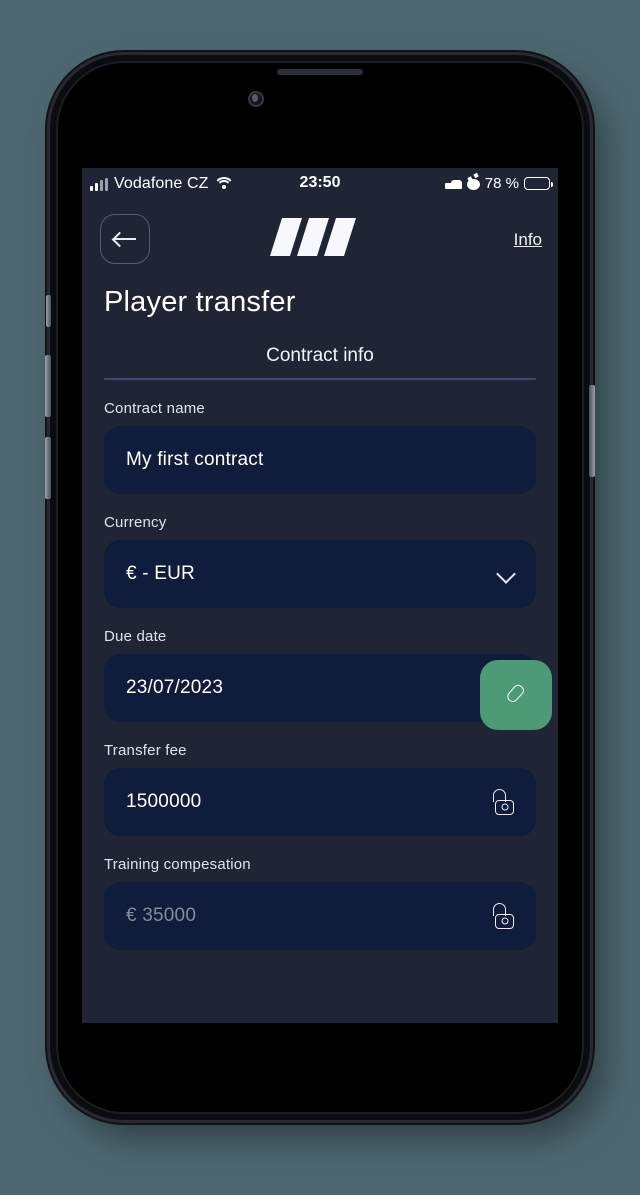 The image size is (640, 1195). What do you see at coordinates (48, 386) in the screenshot?
I see `volume-up-button` at bounding box center [48, 386].